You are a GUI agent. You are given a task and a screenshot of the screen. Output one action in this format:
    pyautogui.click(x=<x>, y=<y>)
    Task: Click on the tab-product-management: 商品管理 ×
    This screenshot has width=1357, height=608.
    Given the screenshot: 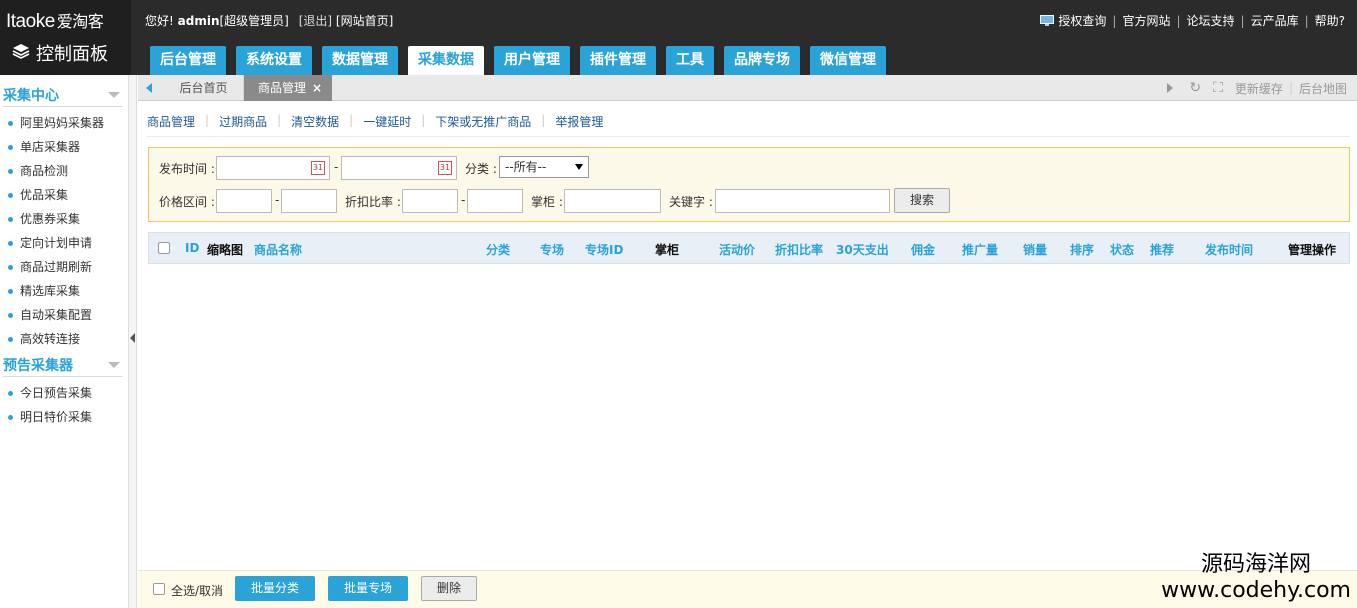 What is the action you would take?
    pyautogui.click(x=288, y=88)
    